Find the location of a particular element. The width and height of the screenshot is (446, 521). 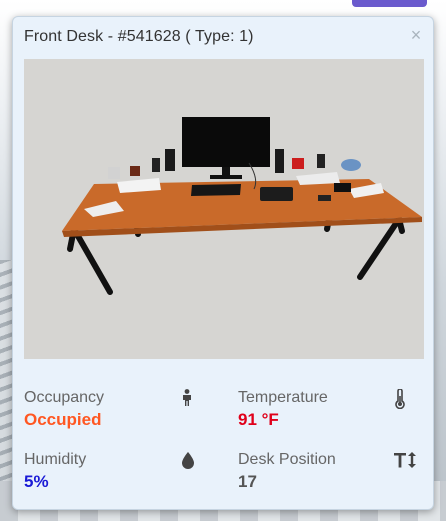

speaker-left is located at coordinates (170, 160).